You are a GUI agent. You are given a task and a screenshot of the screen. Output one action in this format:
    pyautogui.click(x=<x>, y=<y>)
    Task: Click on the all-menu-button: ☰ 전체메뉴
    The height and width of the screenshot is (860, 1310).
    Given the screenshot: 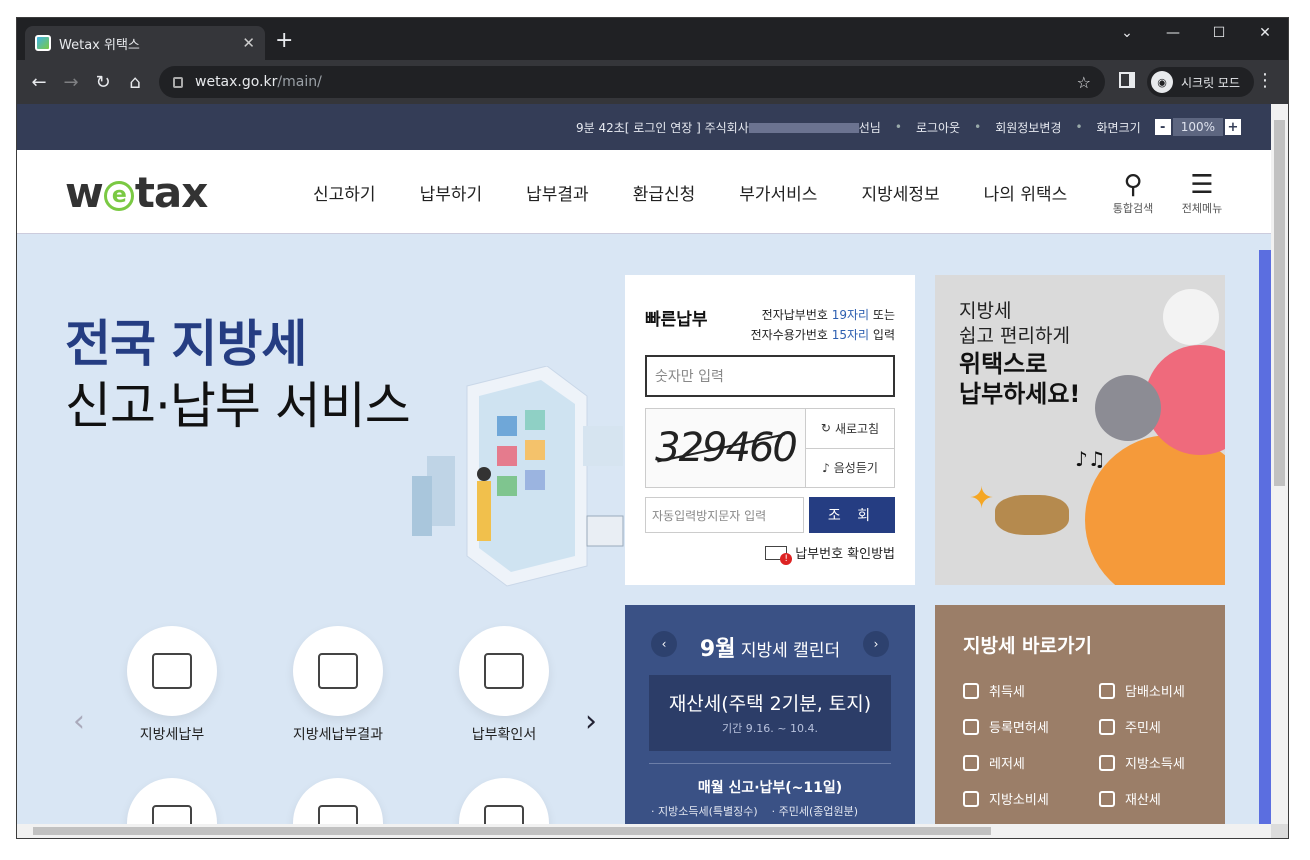 What is the action you would take?
    pyautogui.click(x=1202, y=193)
    